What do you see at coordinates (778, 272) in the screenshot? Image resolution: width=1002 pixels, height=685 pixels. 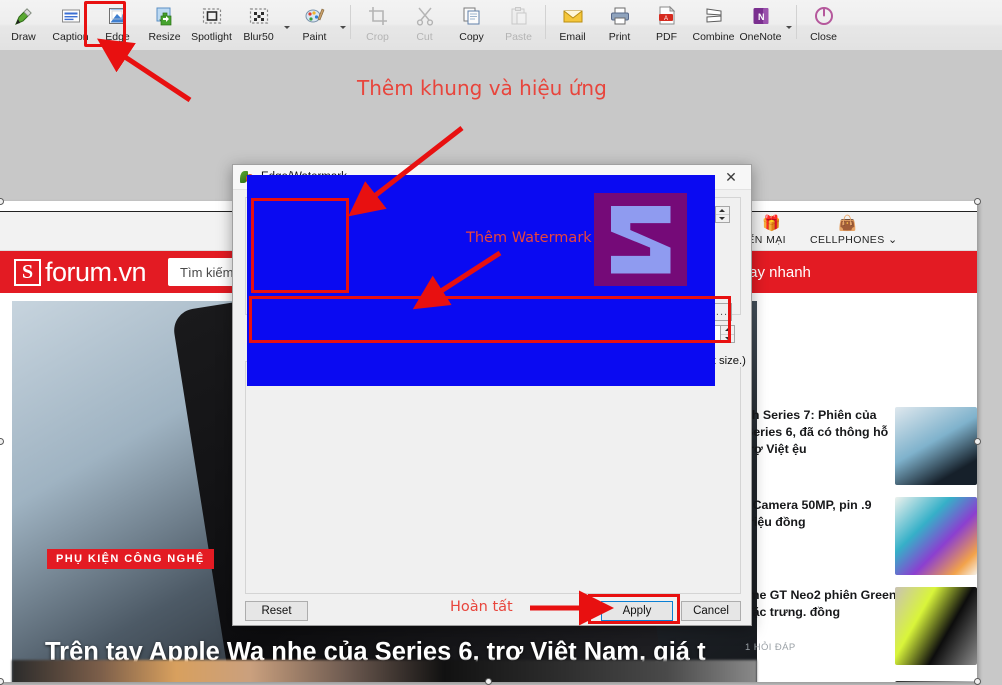 I see `red-banner-text: tay nhanh` at bounding box center [778, 272].